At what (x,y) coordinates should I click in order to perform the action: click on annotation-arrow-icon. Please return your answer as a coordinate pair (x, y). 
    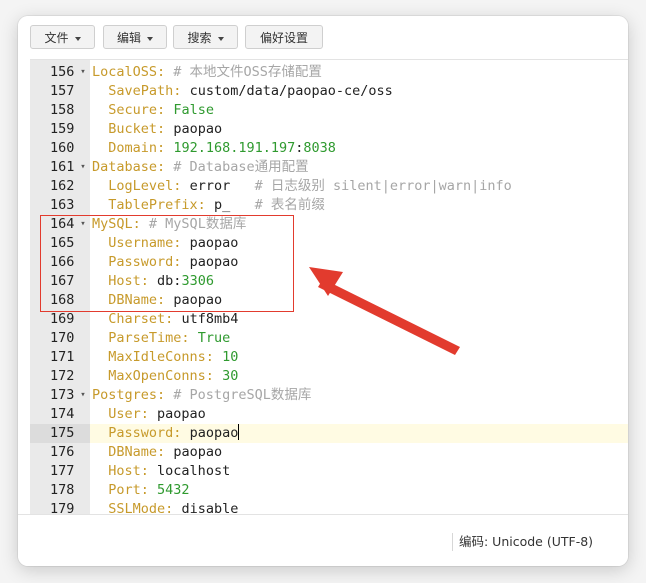
    Looking at the image, I should click on (384, 311).